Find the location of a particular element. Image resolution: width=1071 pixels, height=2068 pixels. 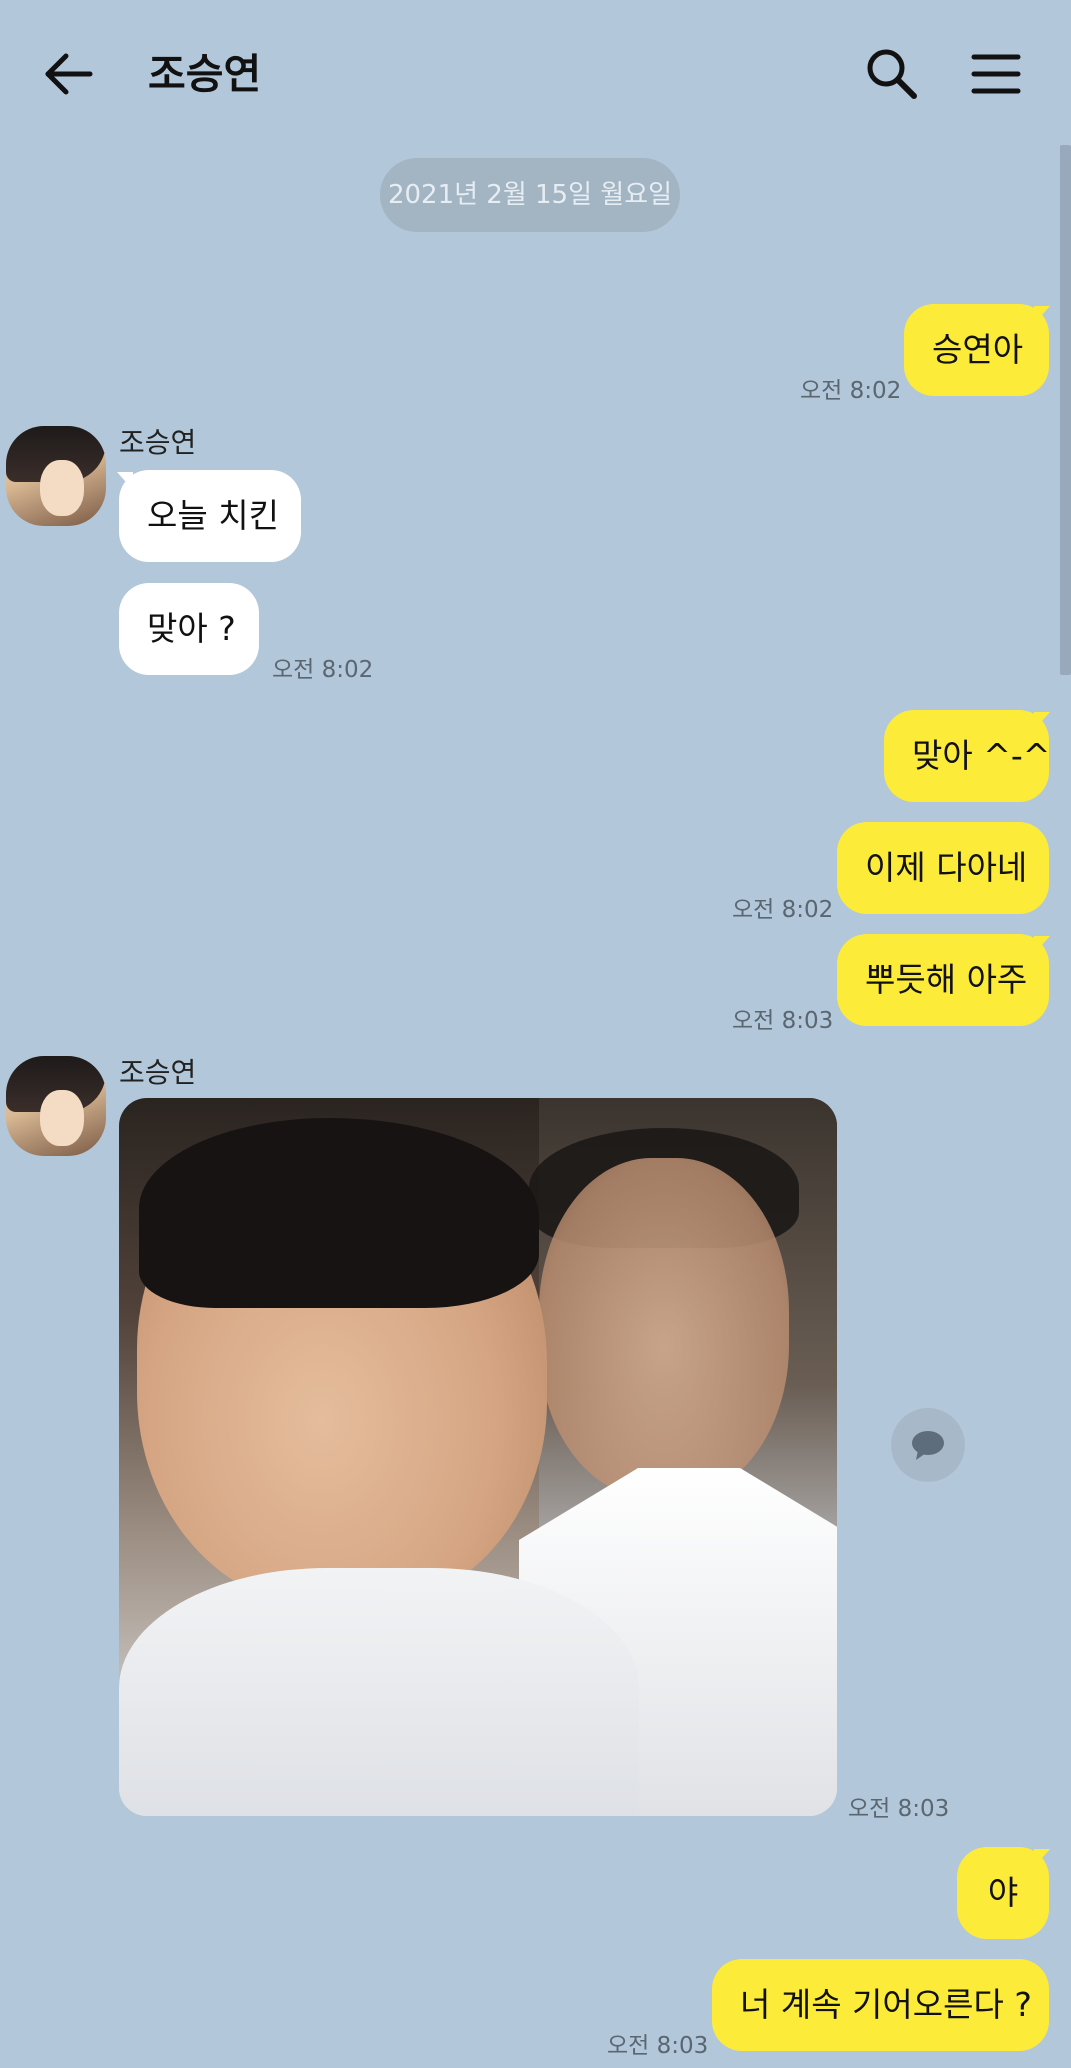

scrollbar is located at coordinates (1065, 410).